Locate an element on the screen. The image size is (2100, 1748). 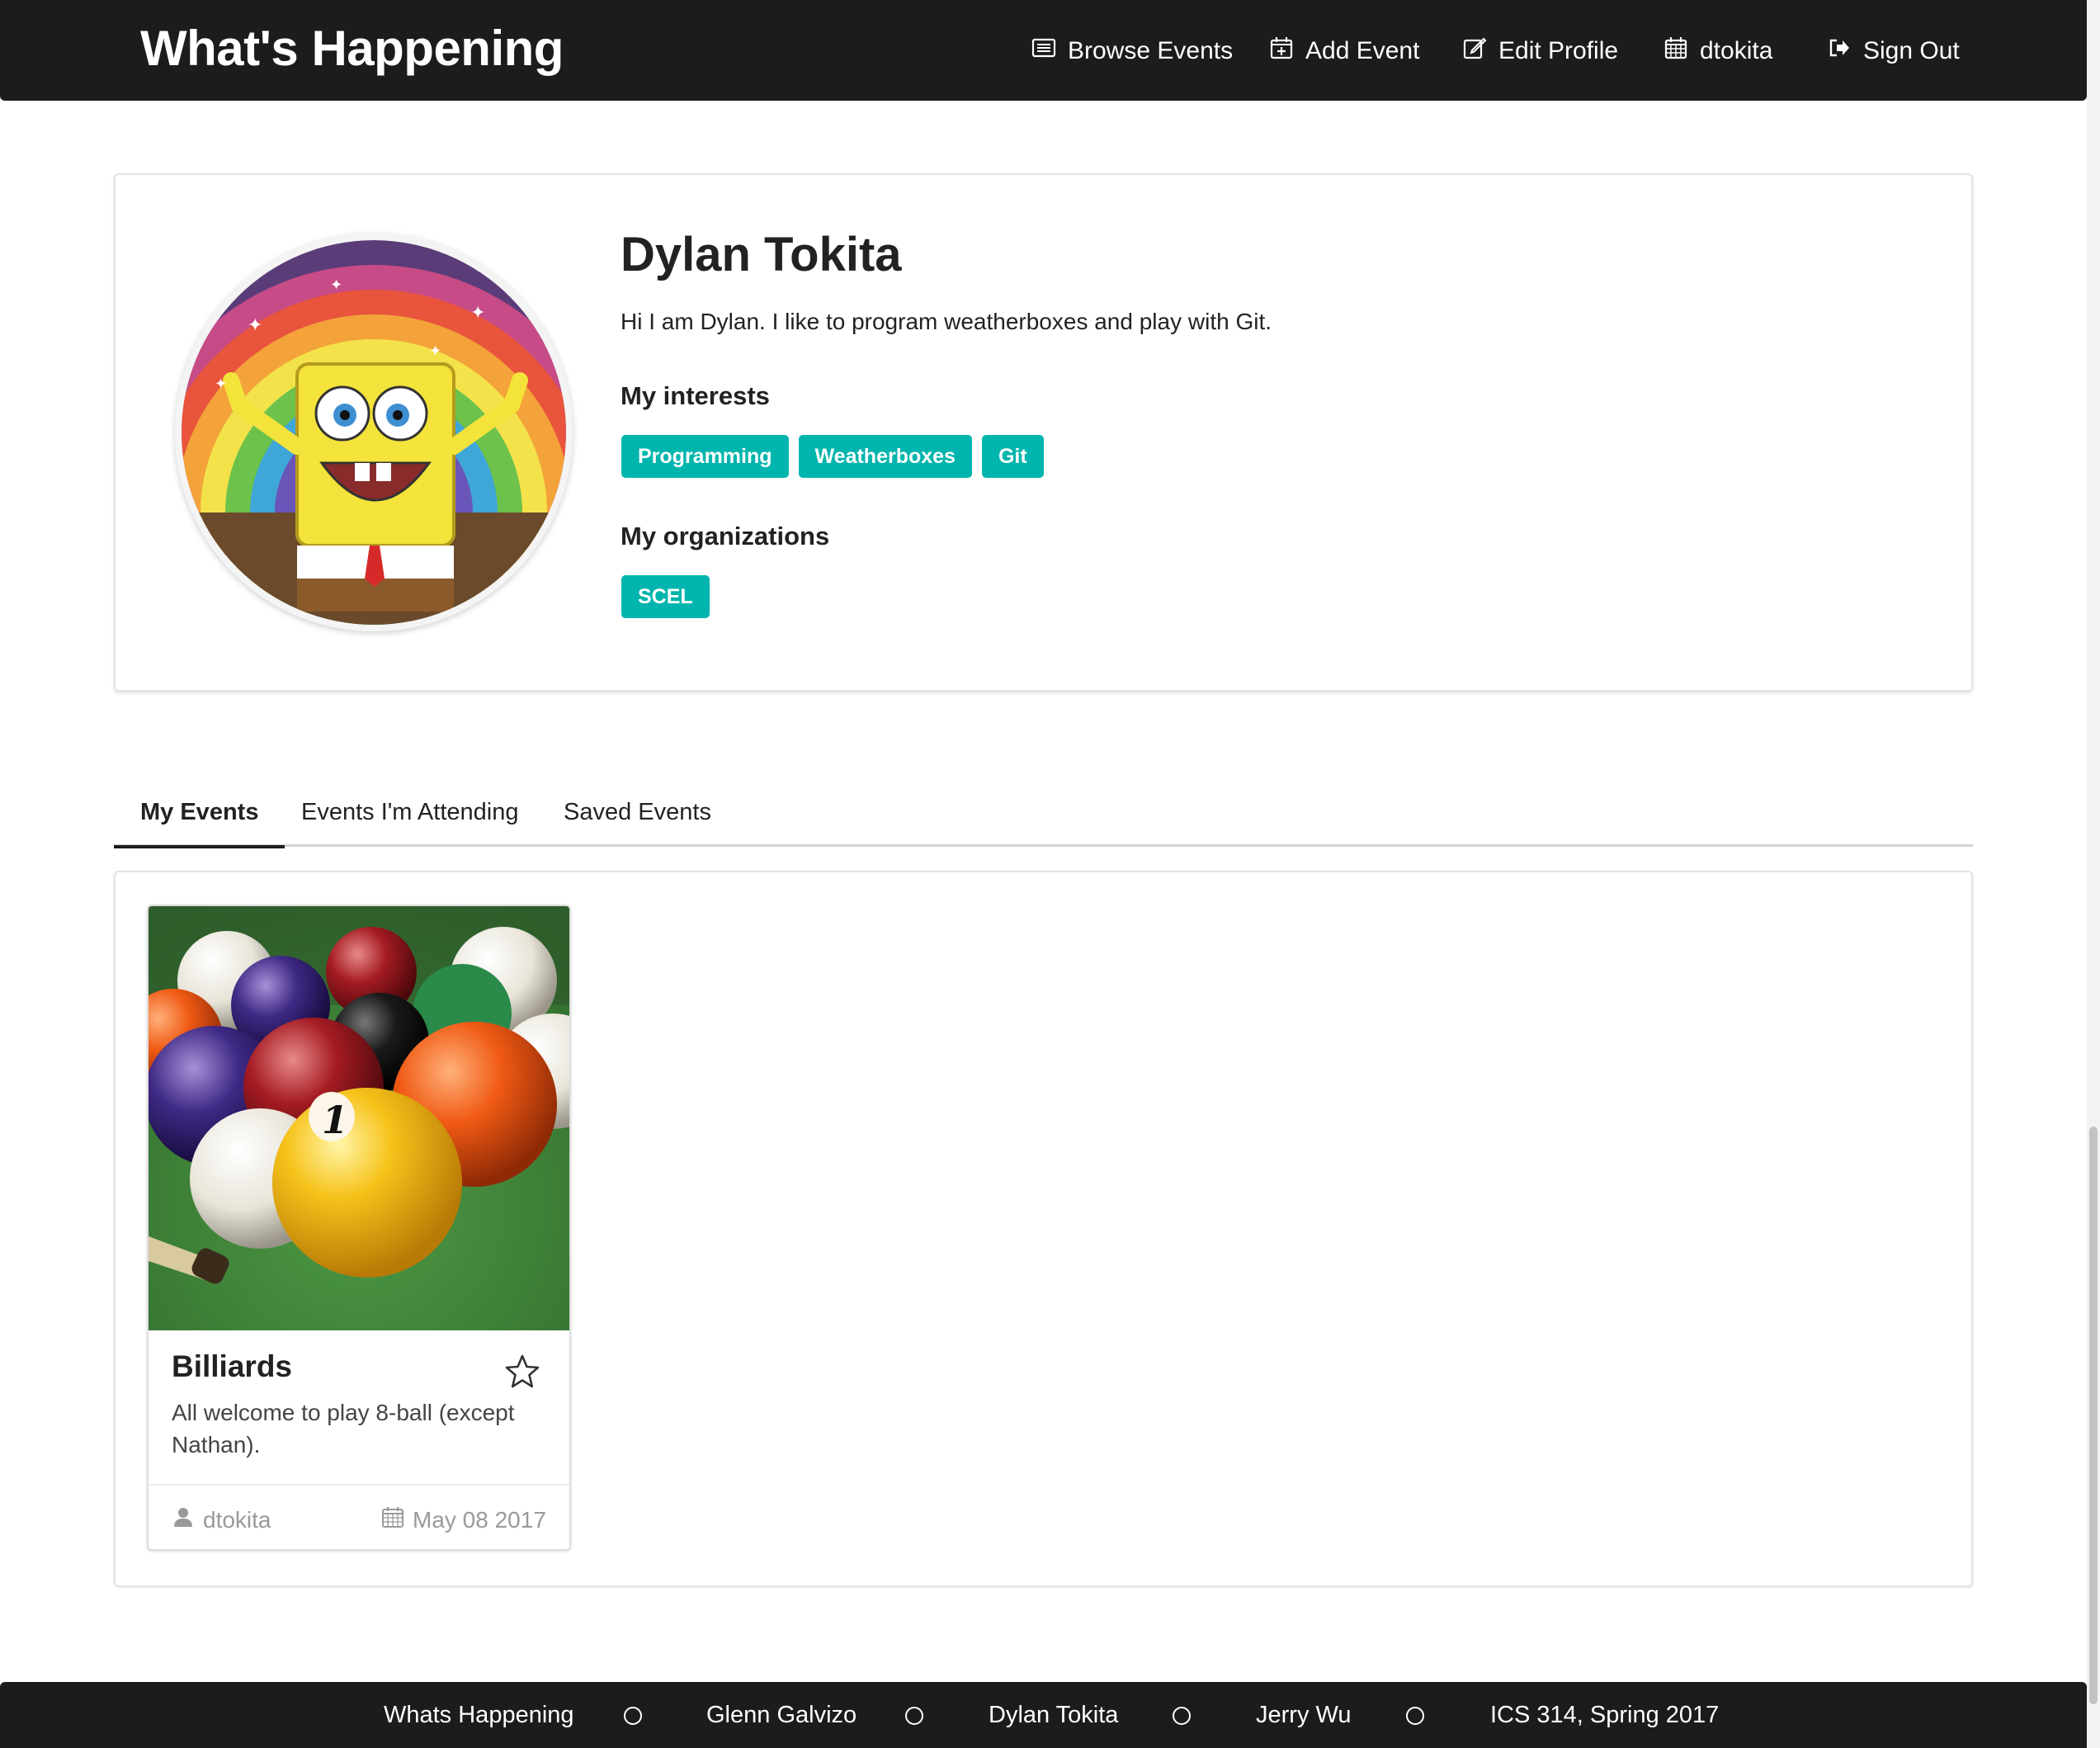
event-title: Billiards is located at coordinates (232, 1366).